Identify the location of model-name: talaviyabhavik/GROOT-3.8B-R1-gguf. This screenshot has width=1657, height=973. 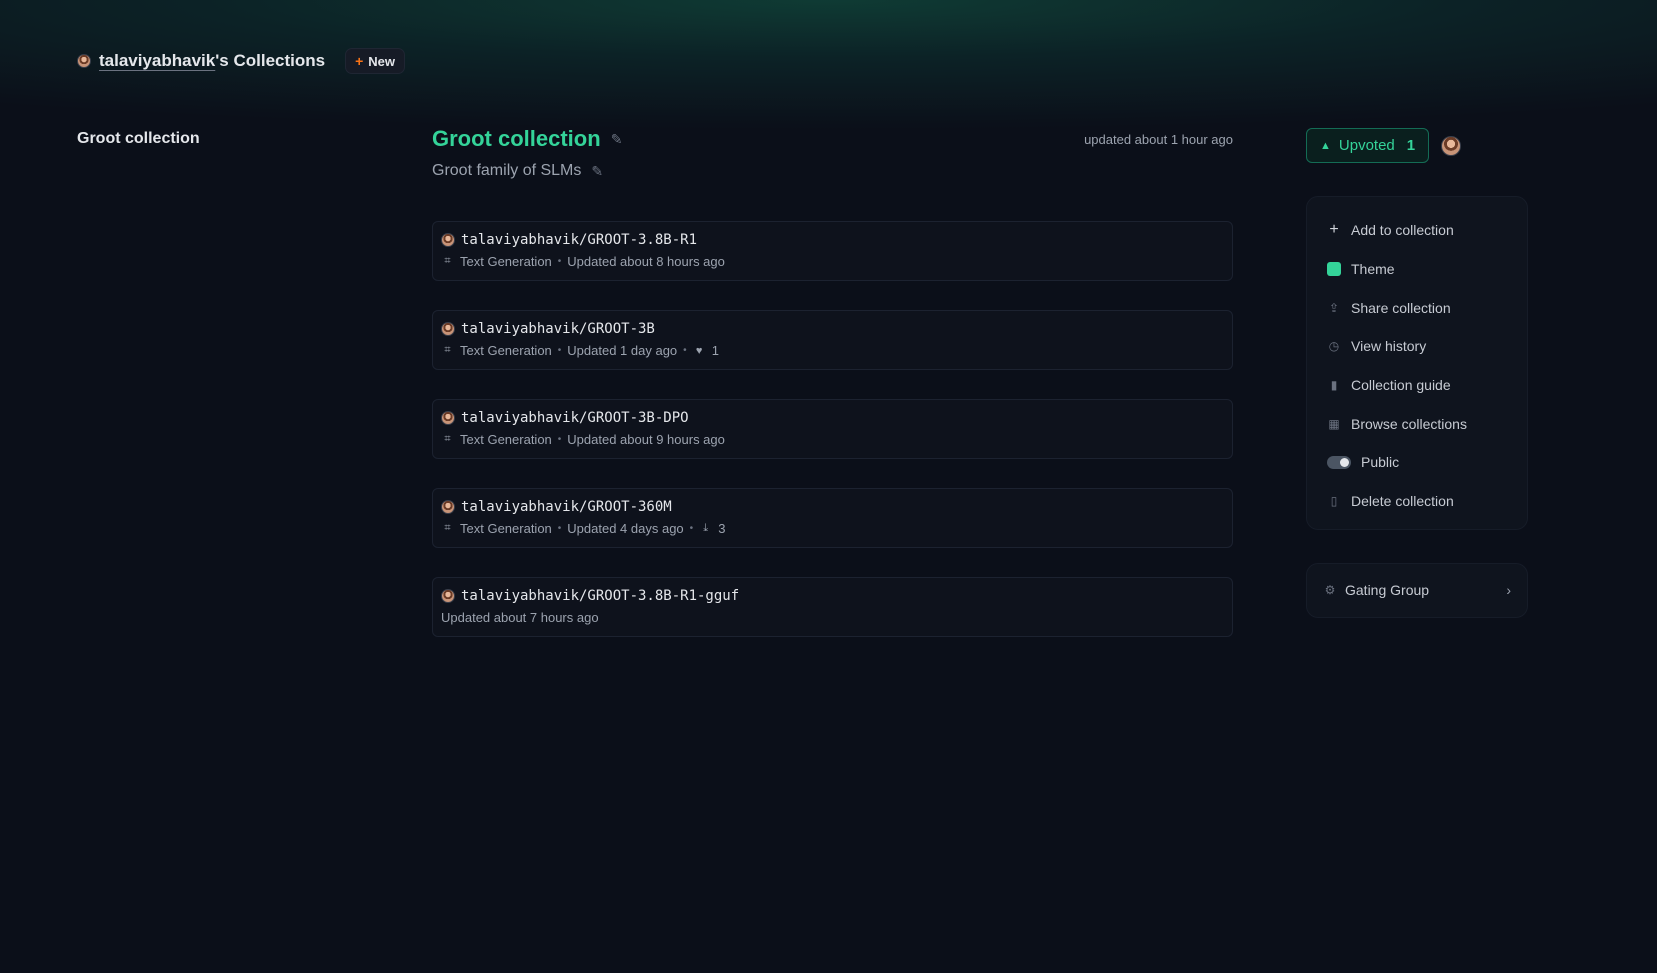
(600, 596).